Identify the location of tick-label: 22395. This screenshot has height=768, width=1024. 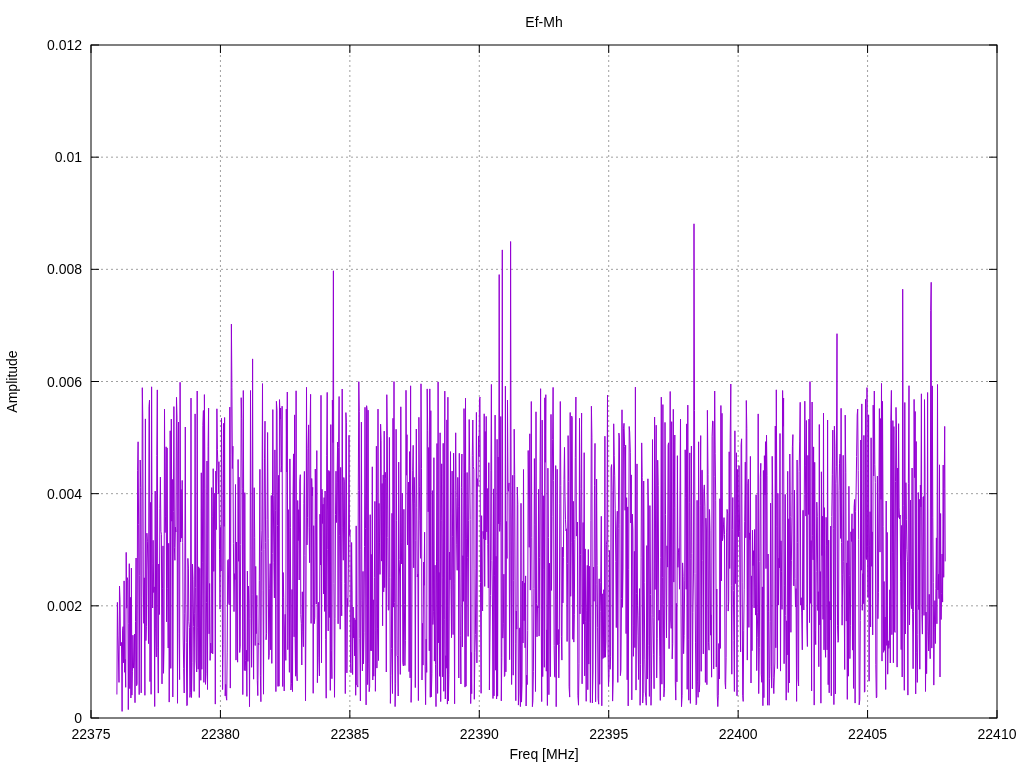
(609, 734).